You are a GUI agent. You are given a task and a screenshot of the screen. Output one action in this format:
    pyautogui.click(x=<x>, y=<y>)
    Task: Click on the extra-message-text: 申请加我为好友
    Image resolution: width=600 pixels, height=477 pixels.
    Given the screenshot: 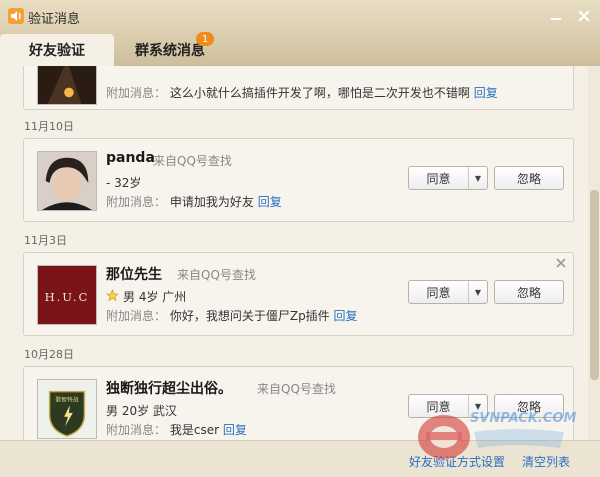 What is the action you would take?
    pyautogui.click(x=211, y=202)
    